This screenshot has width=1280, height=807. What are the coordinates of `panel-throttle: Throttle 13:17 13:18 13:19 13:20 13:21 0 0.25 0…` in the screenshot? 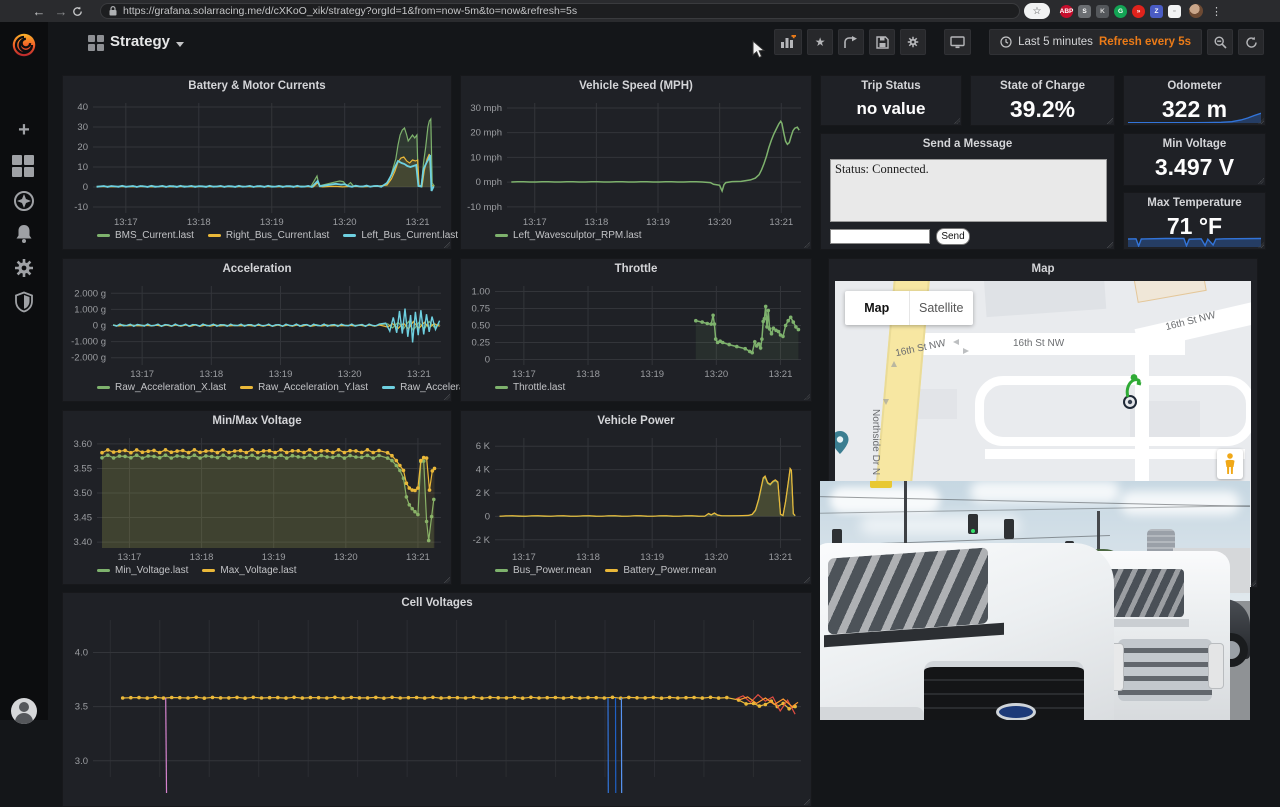 It's located at (636, 330).